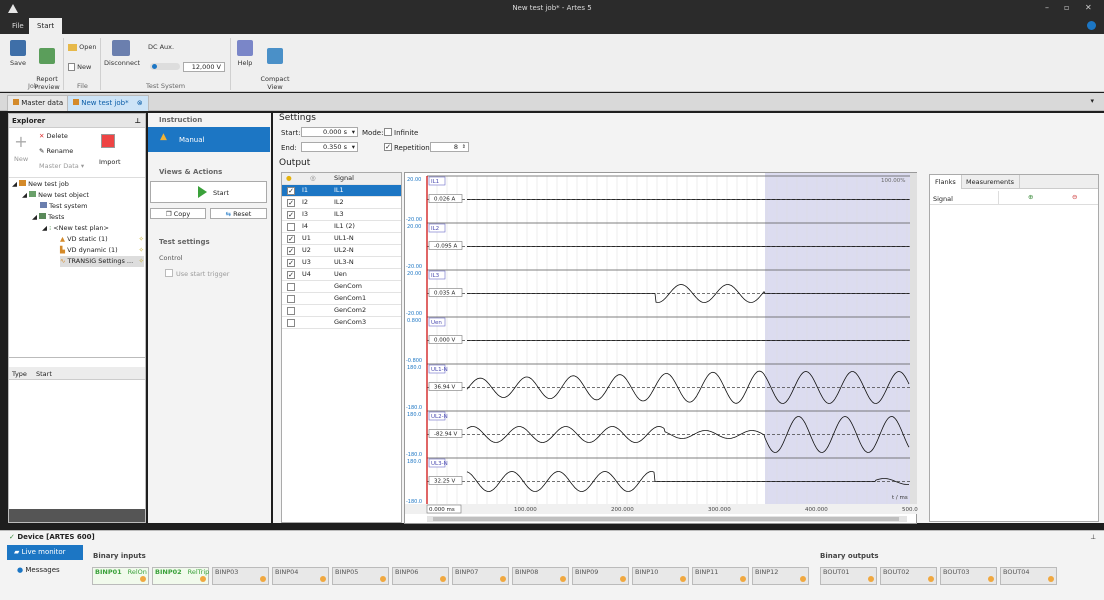 This screenshot has height=600, width=1104. I want to click on tree-item-vd-dynamic: ▙ VD dynamic (1) ✧, so click(102, 250).